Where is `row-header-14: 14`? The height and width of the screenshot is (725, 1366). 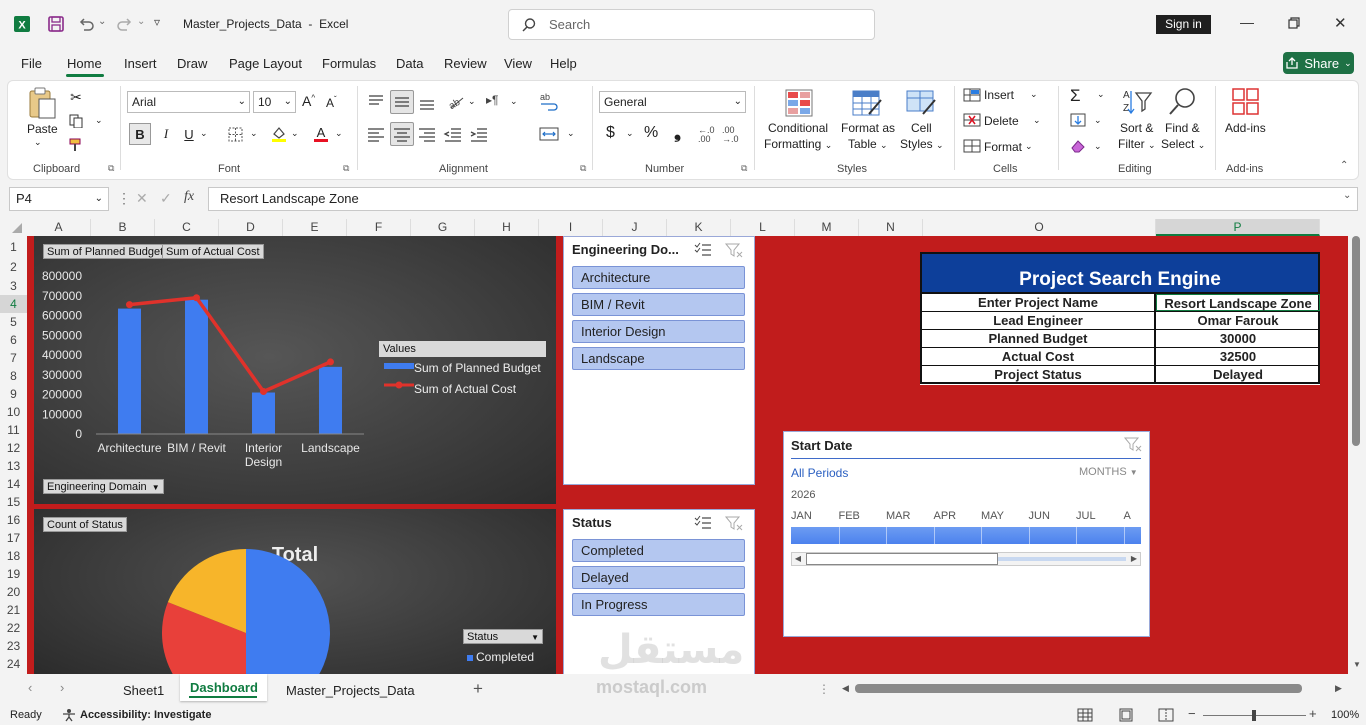 row-header-14: 14 is located at coordinates (13, 484).